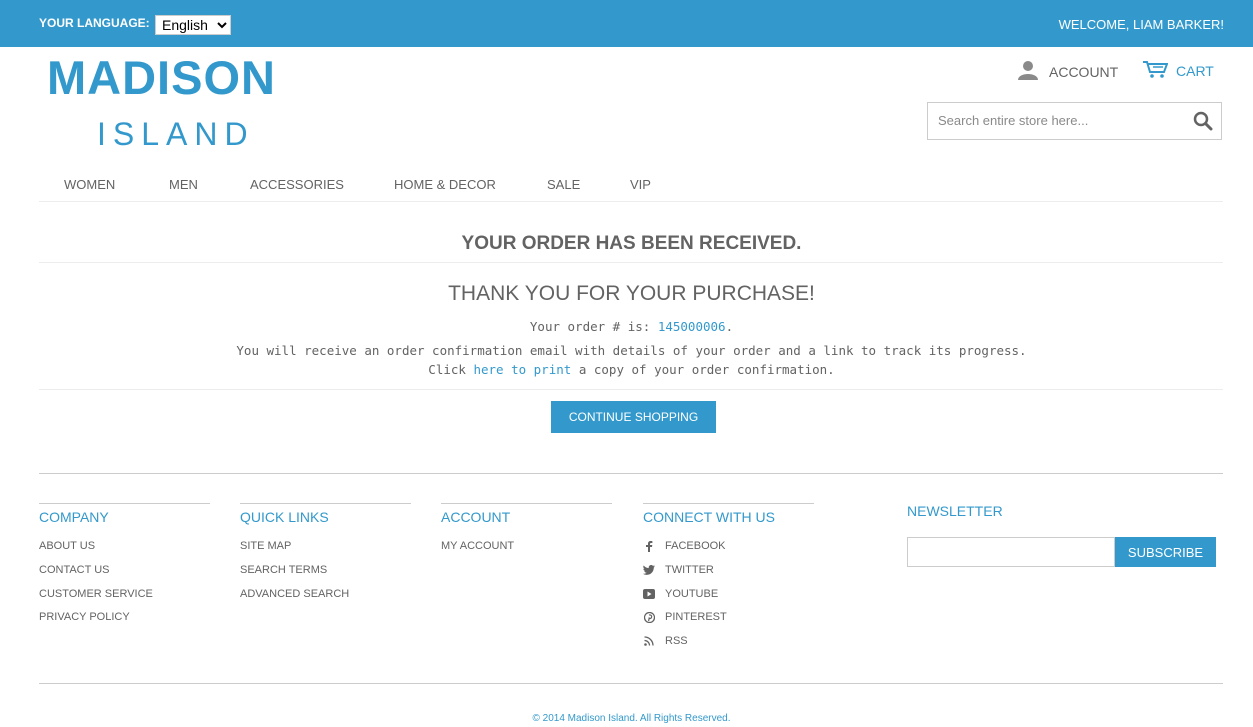  I want to click on footer-link-pinterest: PINTEREST, so click(685, 617).